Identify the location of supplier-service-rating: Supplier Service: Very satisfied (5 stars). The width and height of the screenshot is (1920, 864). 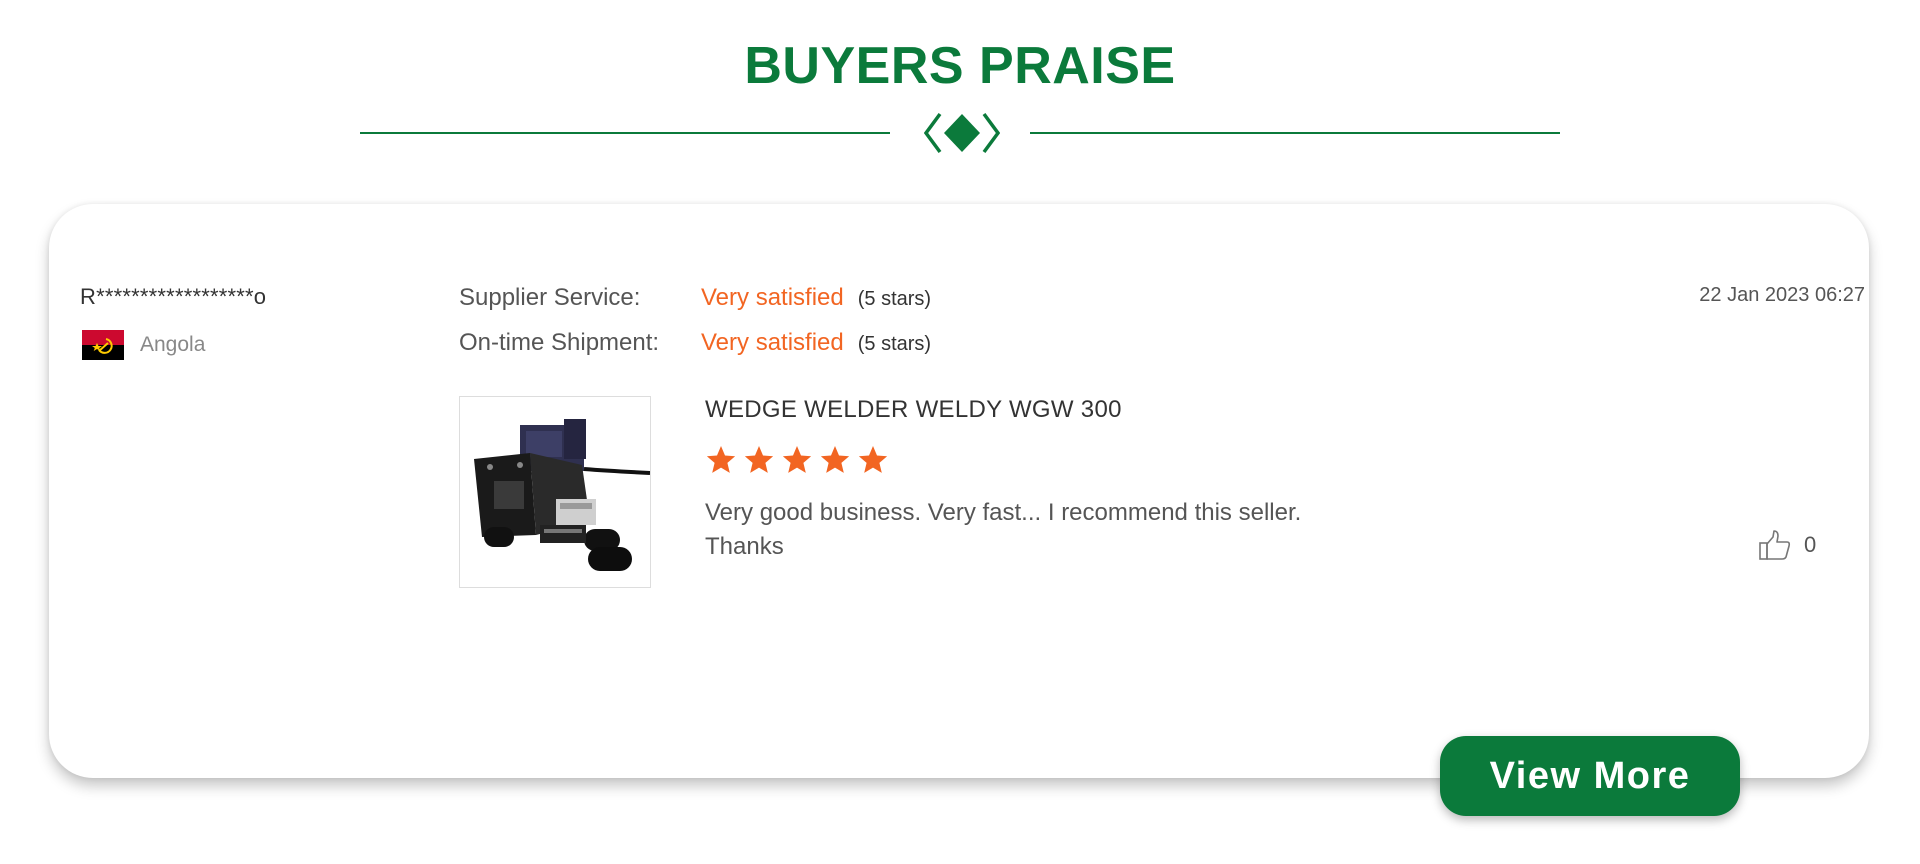
(695, 298).